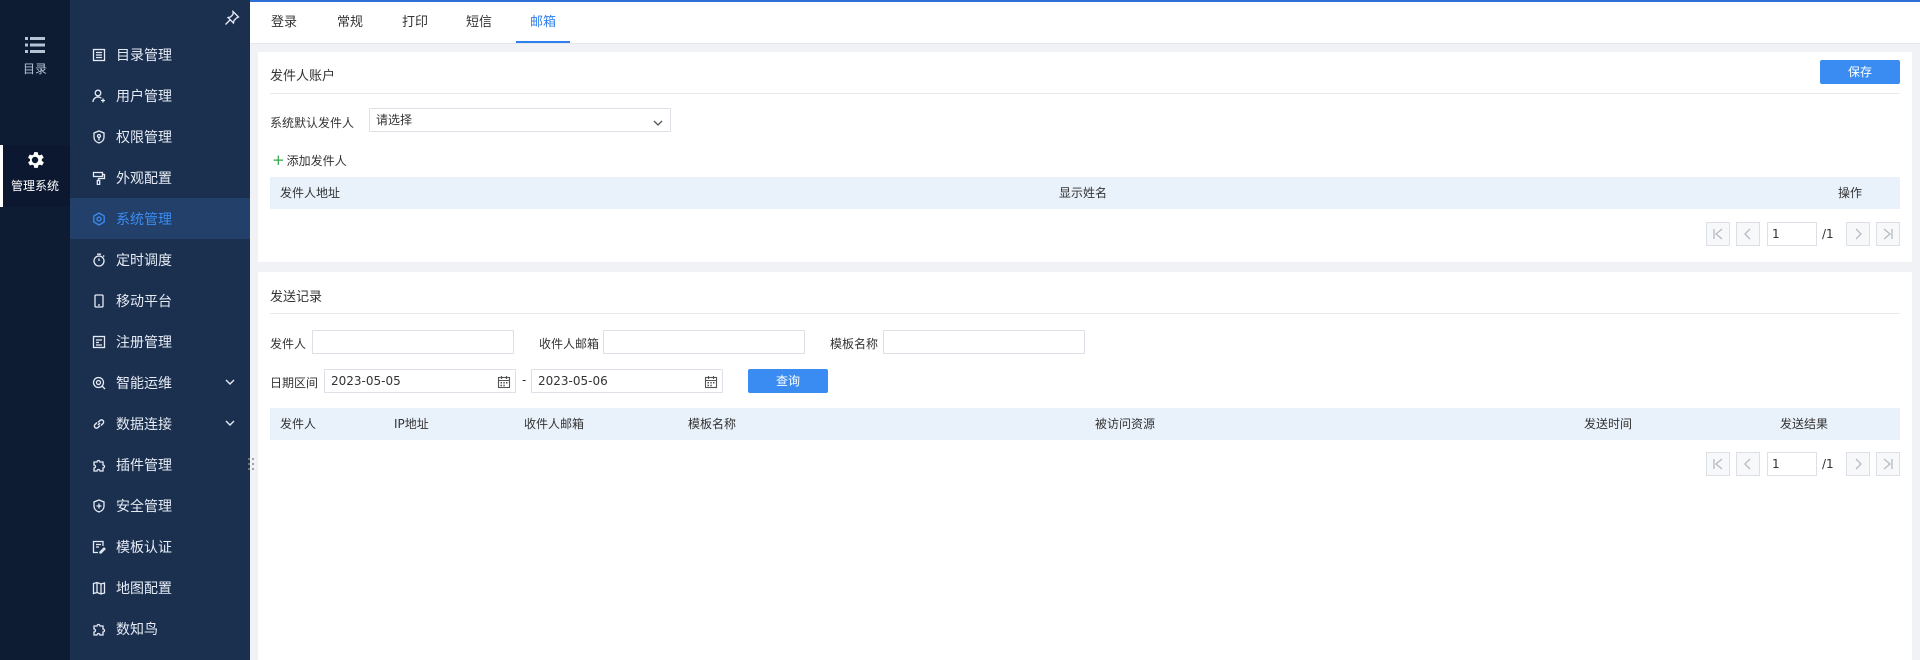 This screenshot has height=660, width=1920. What do you see at coordinates (144, 547) in the screenshot?
I see `sidebar-item-label: 模板认证` at bounding box center [144, 547].